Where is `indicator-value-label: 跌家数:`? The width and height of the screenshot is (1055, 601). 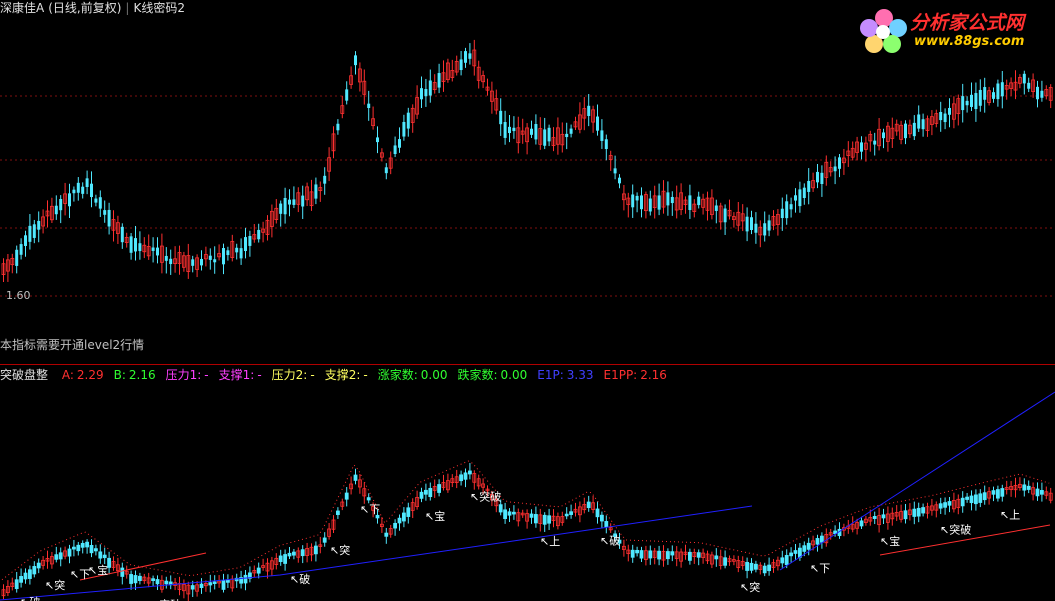
indicator-value-label: 跌家数: is located at coordinates (477, 375).